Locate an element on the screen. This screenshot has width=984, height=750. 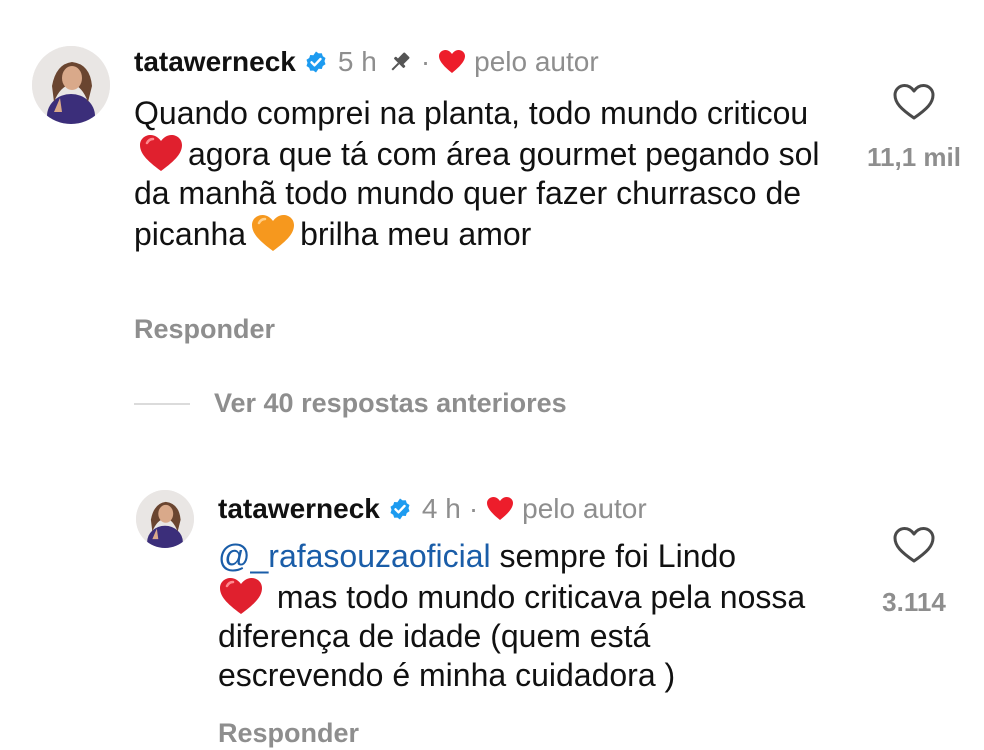
view-previous-replies: Ver 40 respostas anteriores is located at coordinates (350, 403).